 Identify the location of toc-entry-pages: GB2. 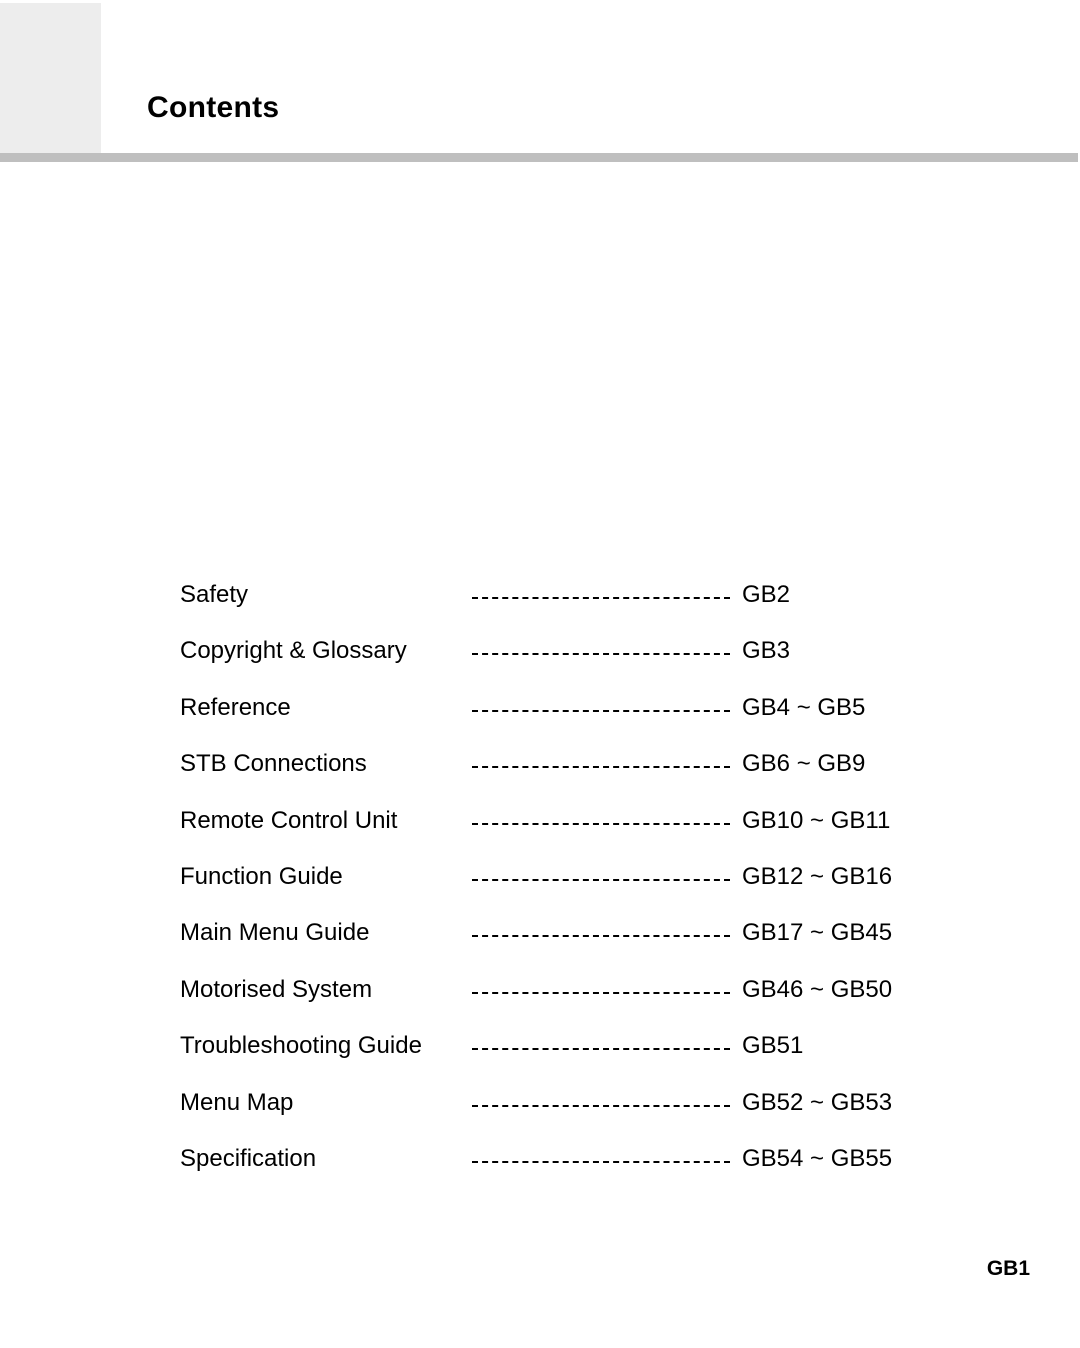
(766, 594).